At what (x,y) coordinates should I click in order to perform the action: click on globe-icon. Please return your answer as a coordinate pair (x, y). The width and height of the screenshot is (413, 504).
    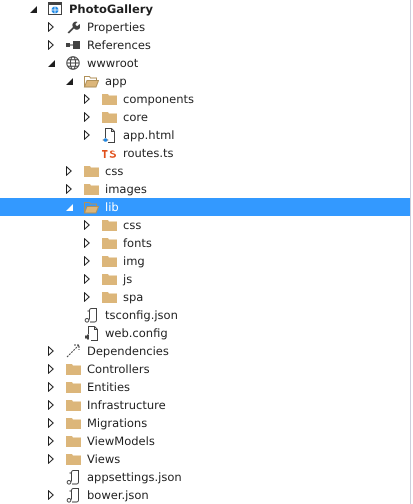
    Looking at the image, I should click on (73, 63).